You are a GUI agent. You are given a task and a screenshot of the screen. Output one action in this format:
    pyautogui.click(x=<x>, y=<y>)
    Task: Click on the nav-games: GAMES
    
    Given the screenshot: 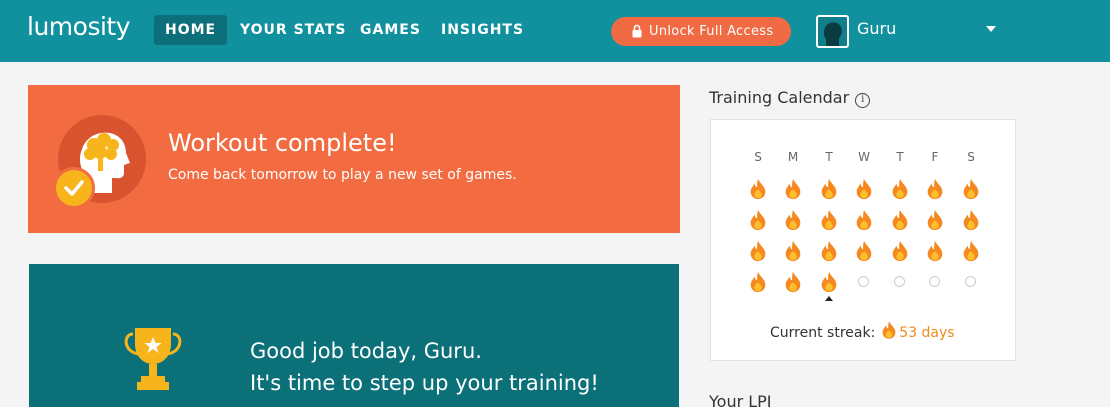 What is the action you would take?
    pyautogui.click(x=390, y=30)
    